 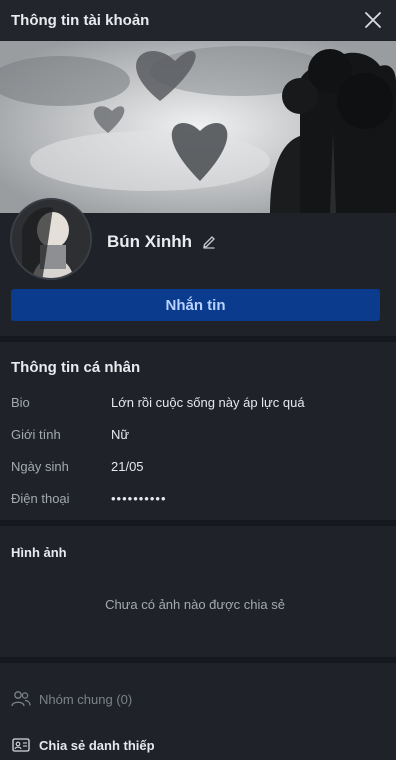 I want to click on share-card-item: Chia sẻ danh thiếp, so click(x=83, y=745).